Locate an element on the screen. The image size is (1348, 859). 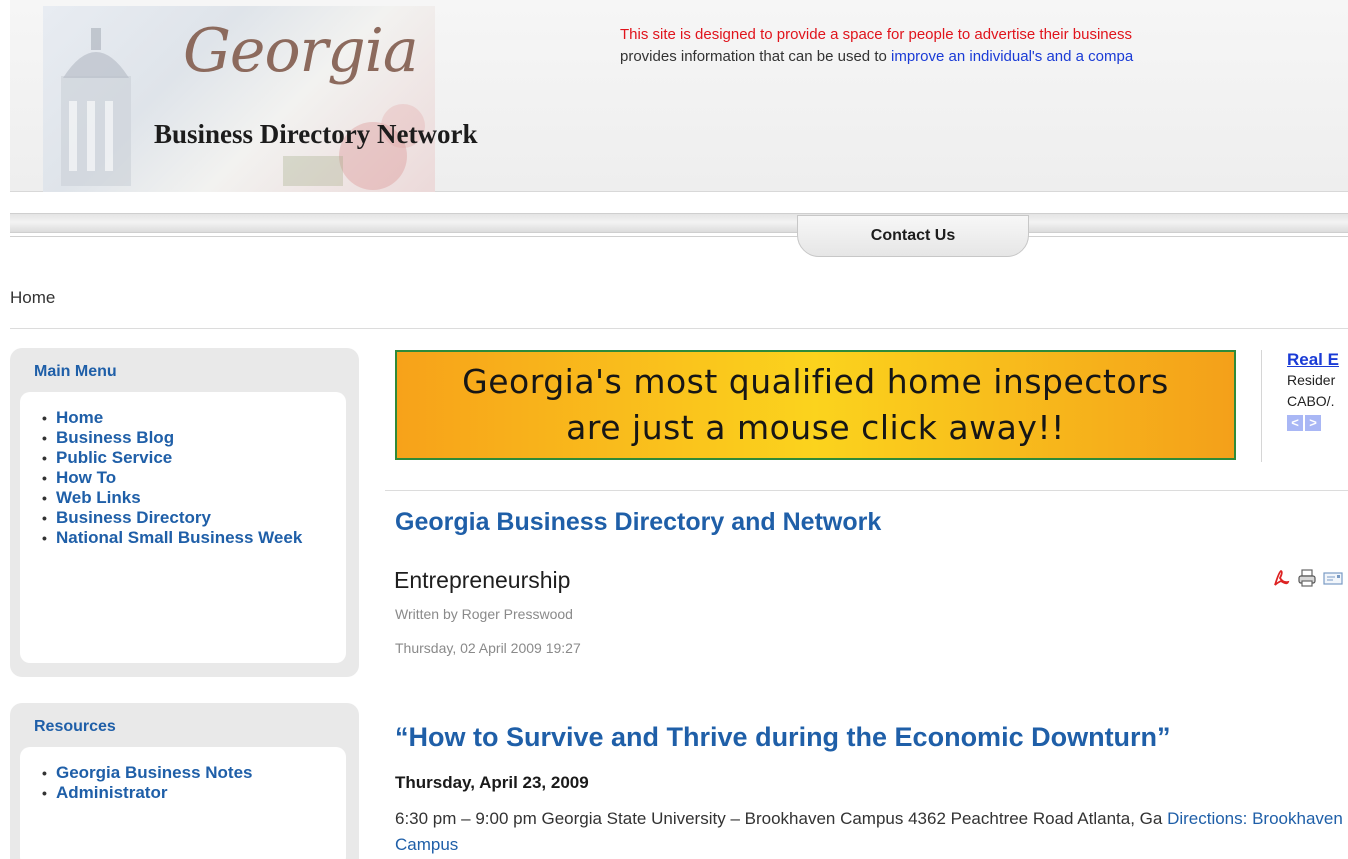
resources-panel: Georgia Business Notes Administrator is located at coordinates (183, 803).